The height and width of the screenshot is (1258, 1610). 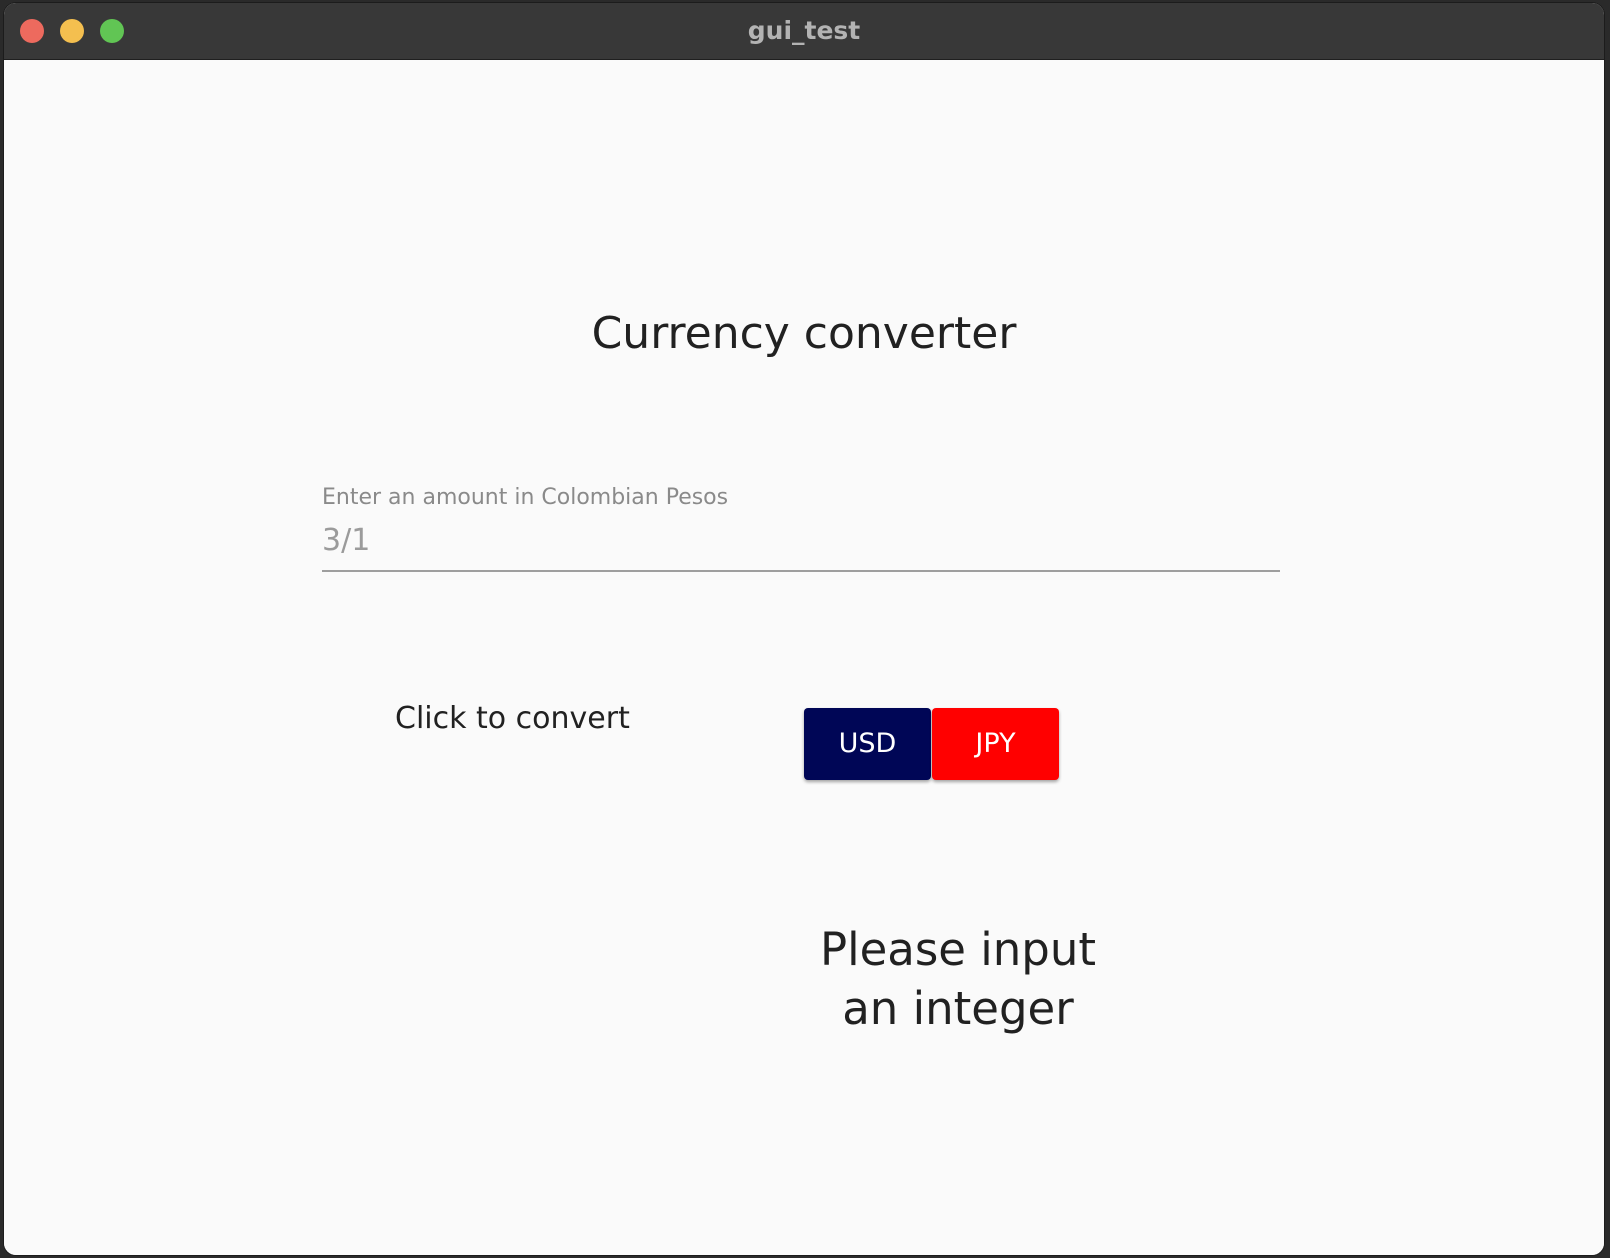 What do you see at coordinates (792, 540) in the screenshot?
I see `amount-input` at bounding box center [792, 540].